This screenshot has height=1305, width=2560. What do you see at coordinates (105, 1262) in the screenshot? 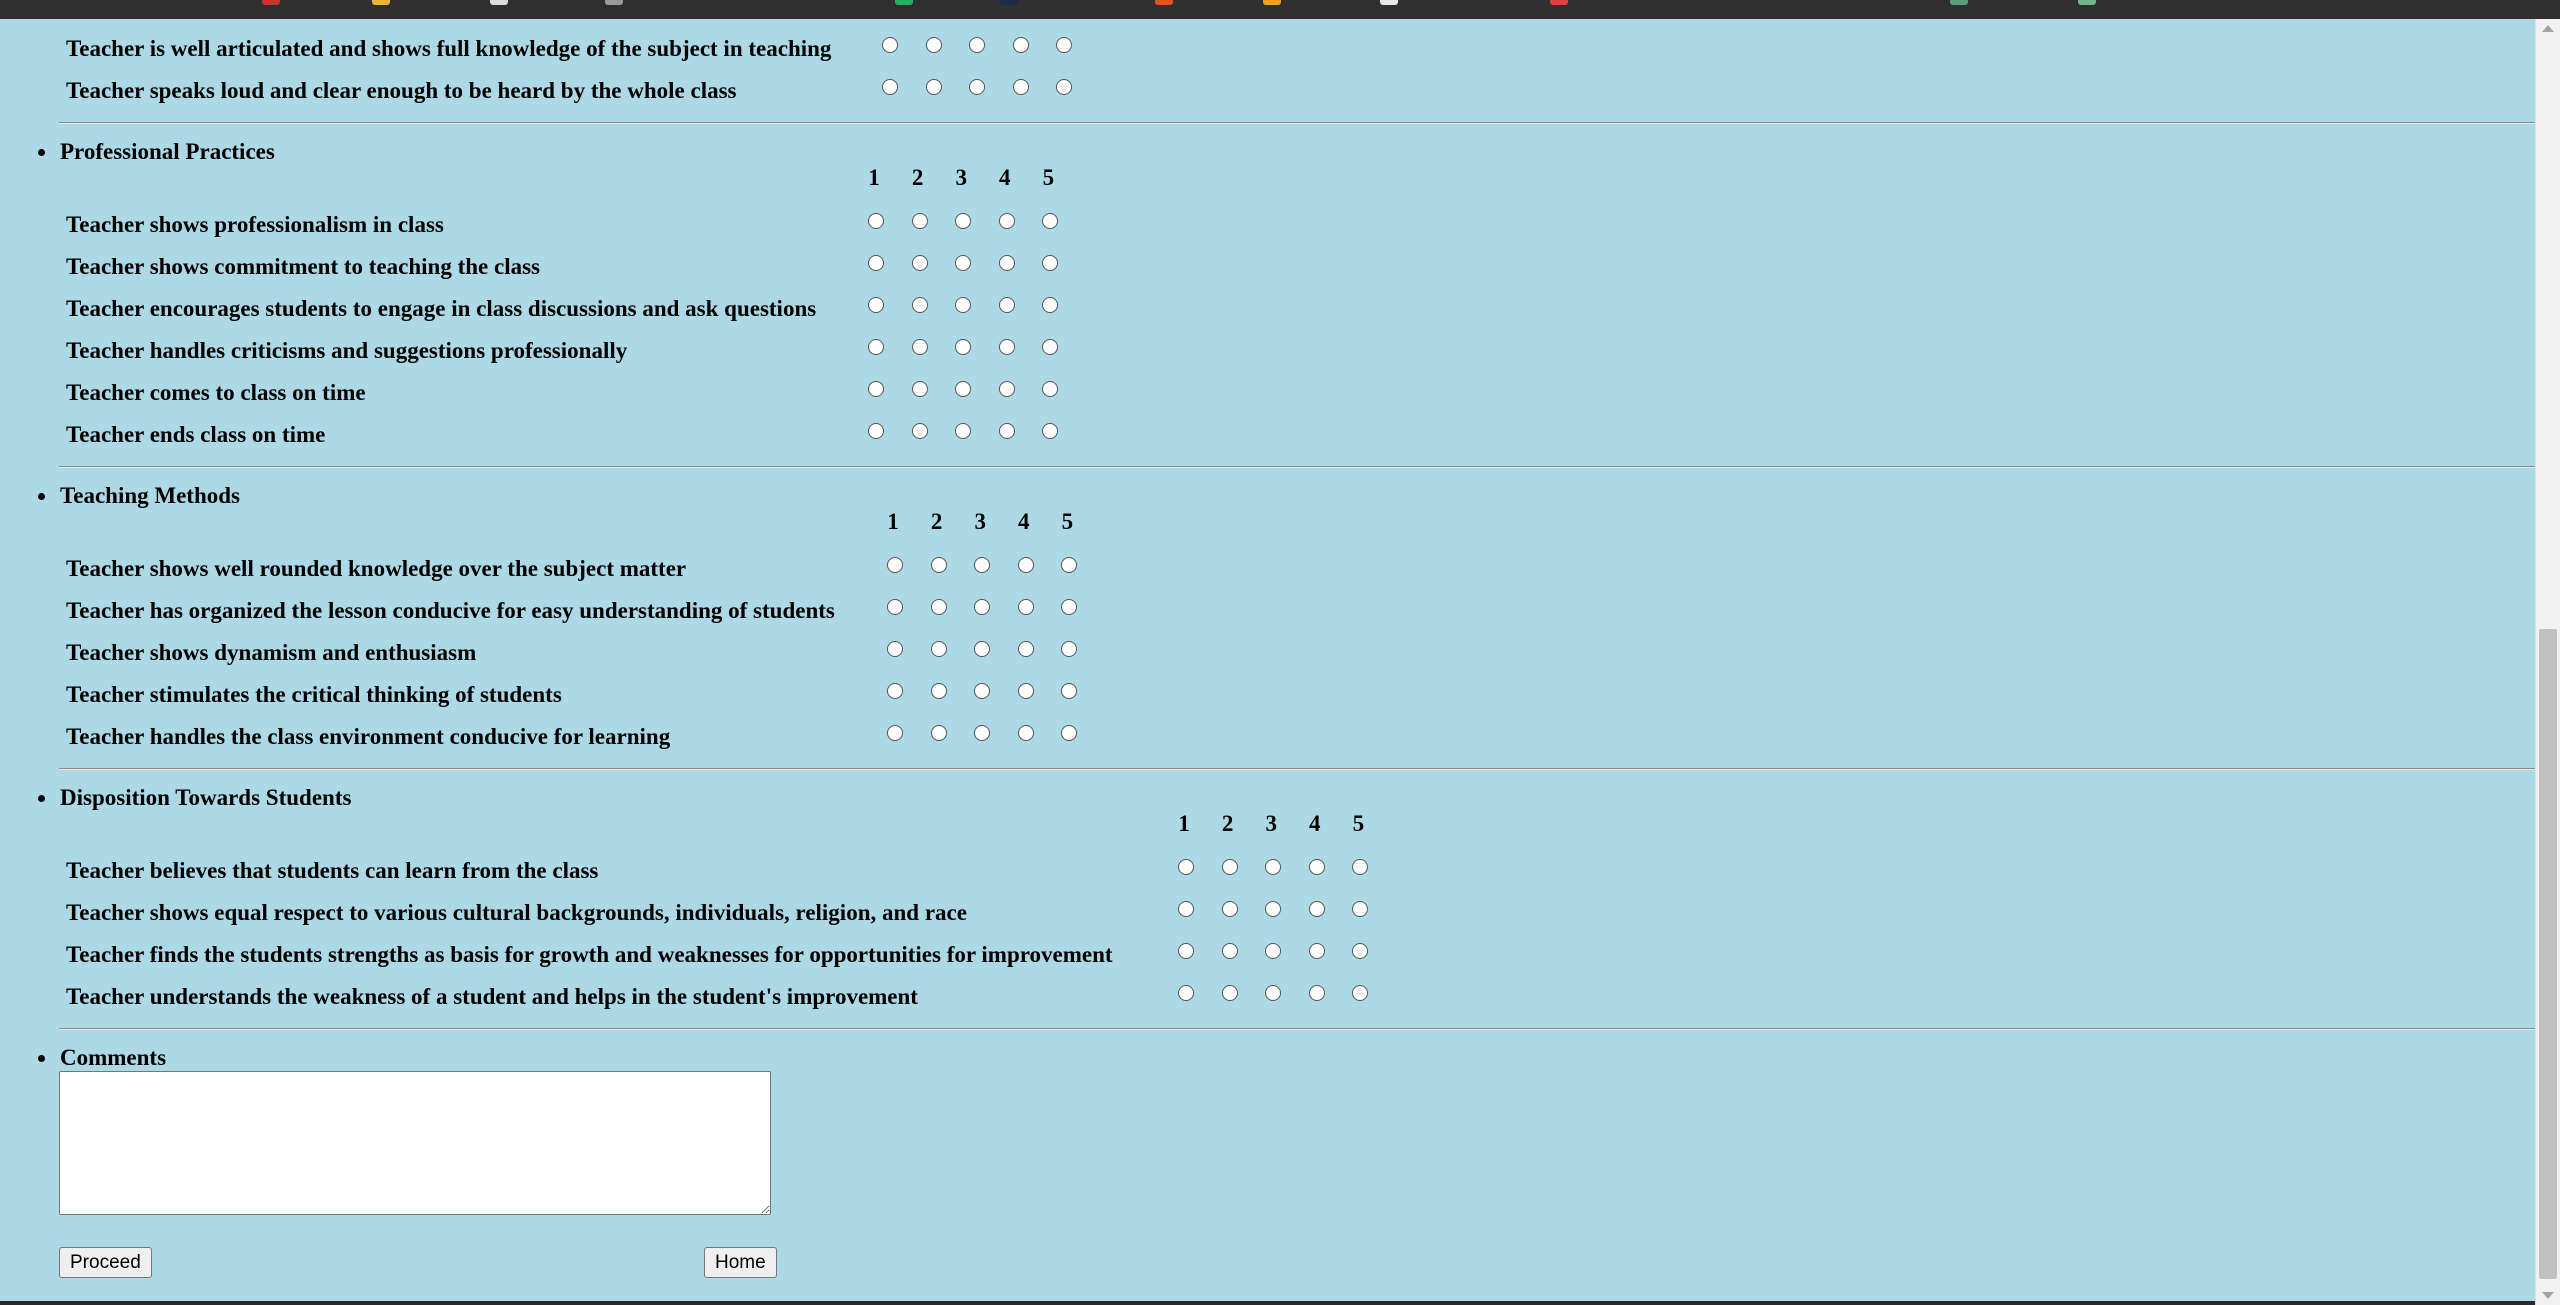
I see `proceed-button: Proceed` at bounding box center [105, 1262].